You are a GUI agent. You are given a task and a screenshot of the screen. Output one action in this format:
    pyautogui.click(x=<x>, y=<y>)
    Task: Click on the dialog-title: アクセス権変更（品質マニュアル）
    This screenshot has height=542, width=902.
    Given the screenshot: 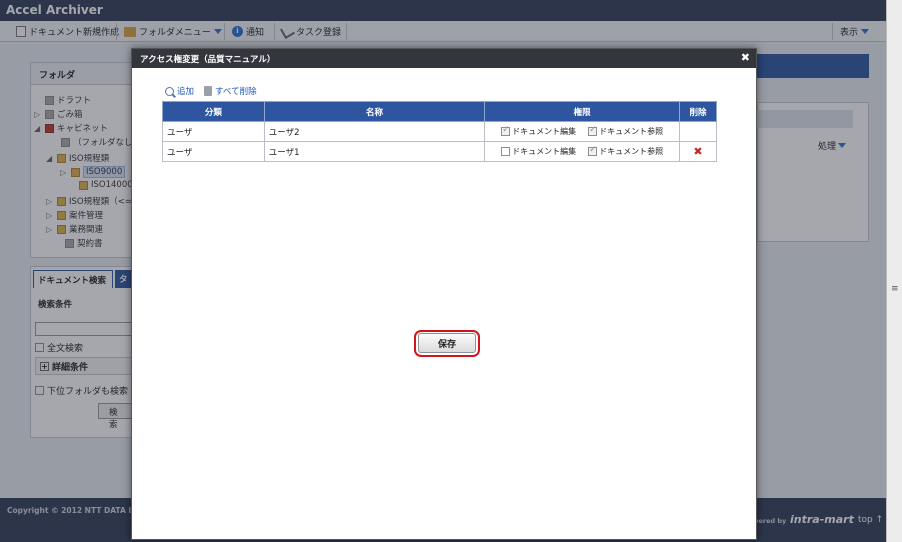 What is the action you would take?
    pyautogui.click(x=208, y=60)
    